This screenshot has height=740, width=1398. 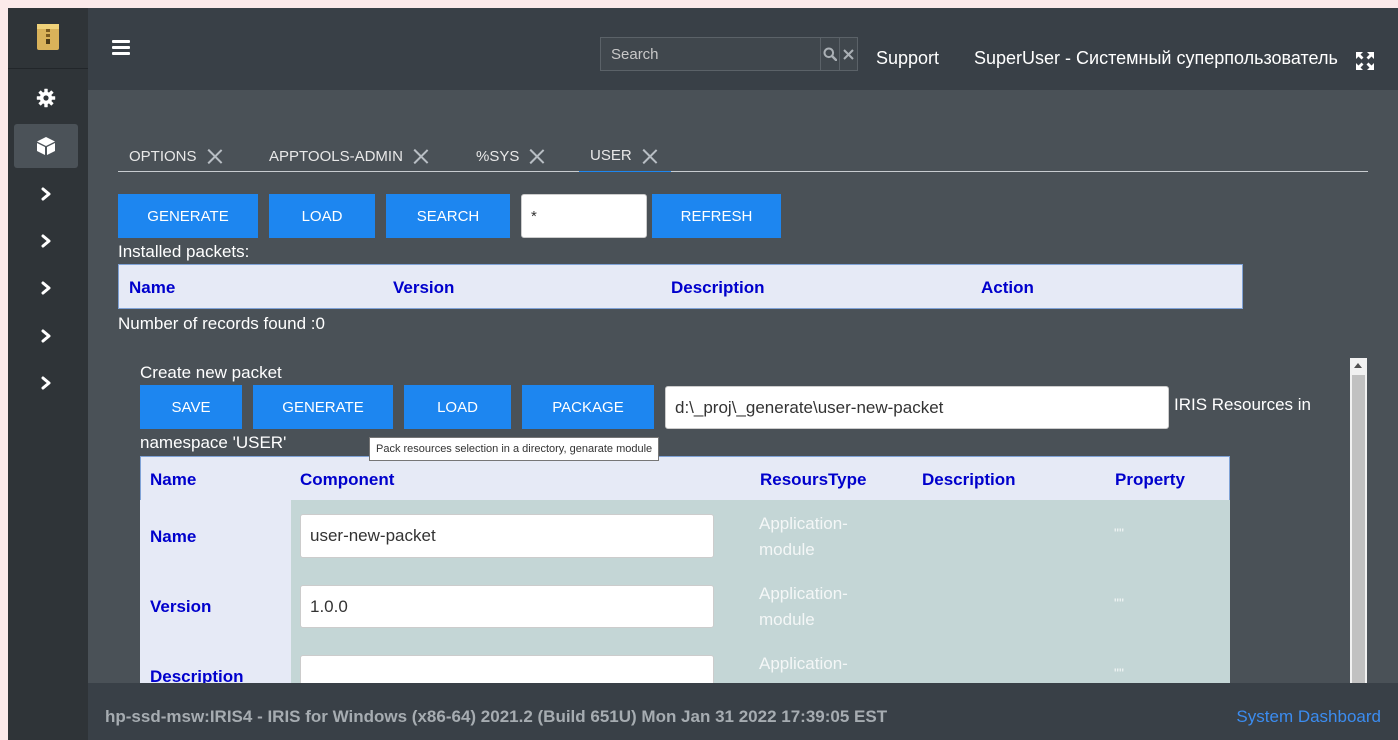 What do you see at coordinates (584, 216) in the screenshot?
I see `filter-input` at bounding box center [584, 216].